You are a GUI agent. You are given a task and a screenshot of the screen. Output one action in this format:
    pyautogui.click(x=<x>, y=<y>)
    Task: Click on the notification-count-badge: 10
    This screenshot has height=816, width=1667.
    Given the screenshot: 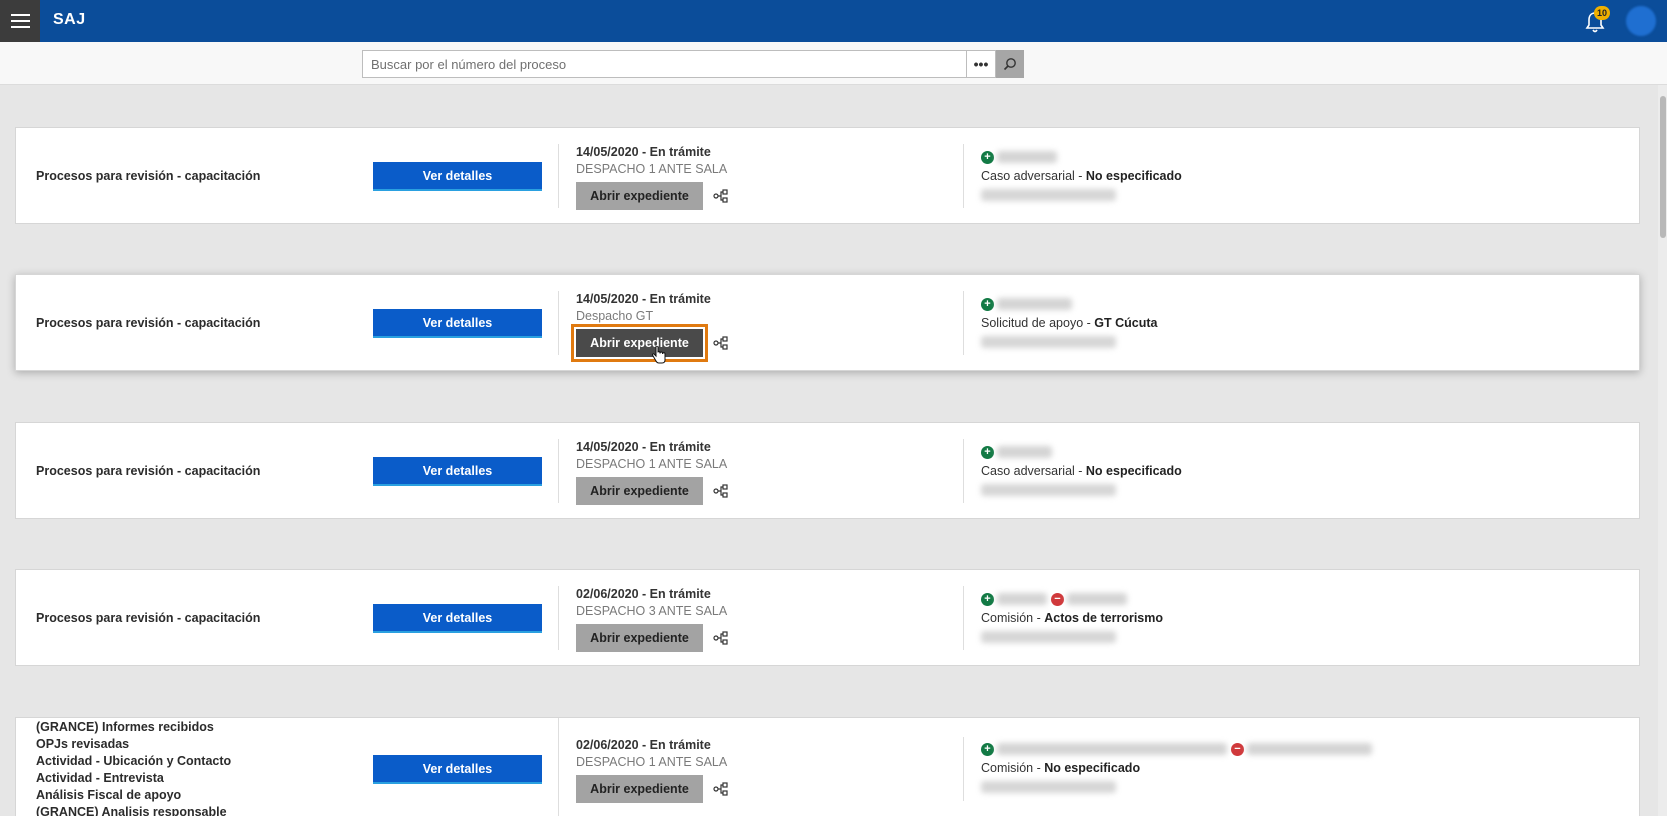 What is the action you would take?
    pyautogui.click(x=1602, y=13)
    